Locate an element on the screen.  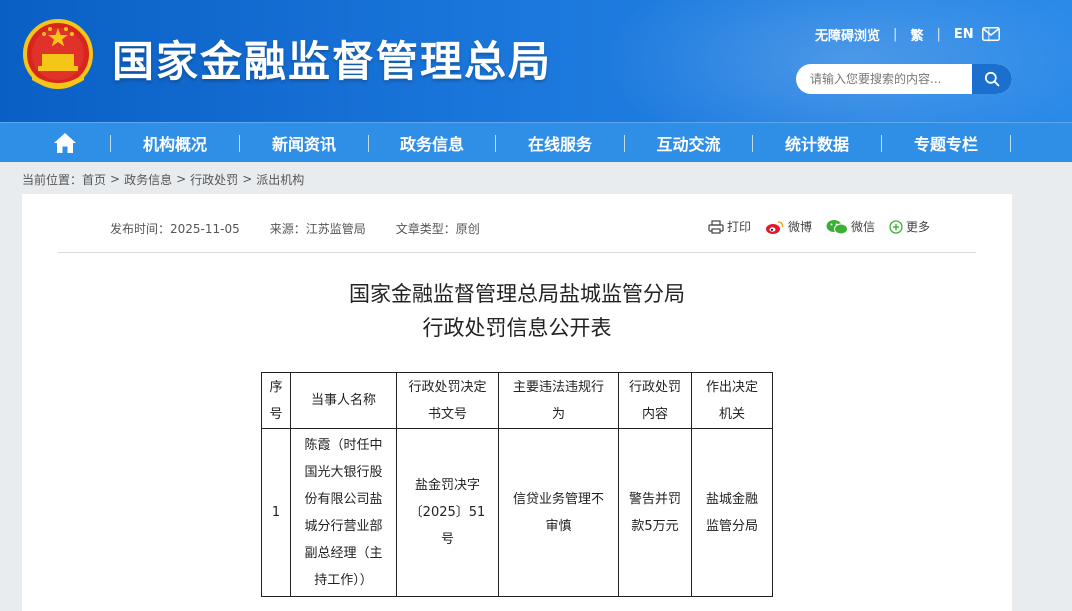
nav-home is located at coordinates (65, 143).